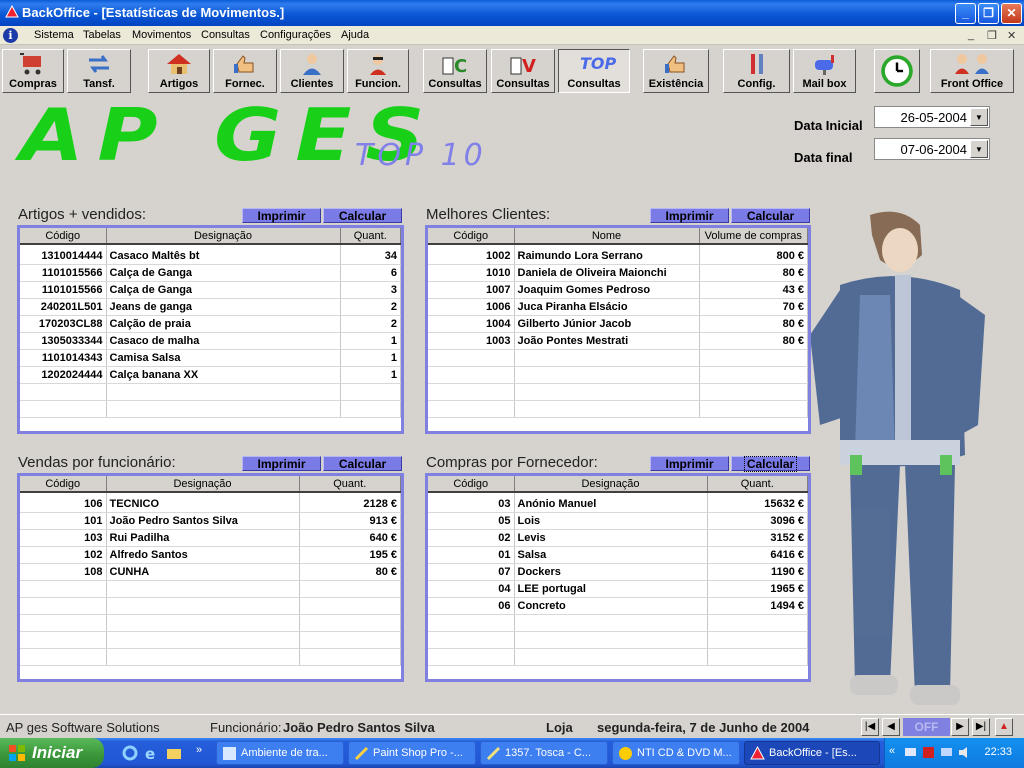  Describe the element at coordinates (689, 215) in the screenshot. I see `clientes-print-button: Imprimir` at that location.